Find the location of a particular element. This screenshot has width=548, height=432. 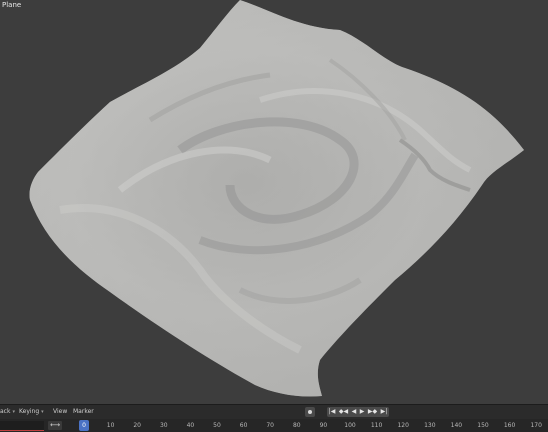

keying-menu: Keying ▾ is located at coordinates (31, 411).